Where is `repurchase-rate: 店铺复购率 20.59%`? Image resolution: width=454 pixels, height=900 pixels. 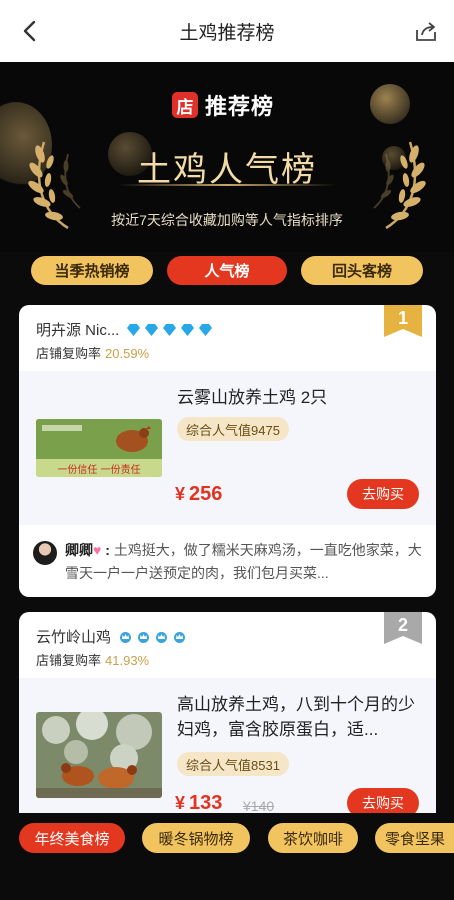
repurchase-rate: 店铺复购率 20.59% is located at coordinates (92, 352).